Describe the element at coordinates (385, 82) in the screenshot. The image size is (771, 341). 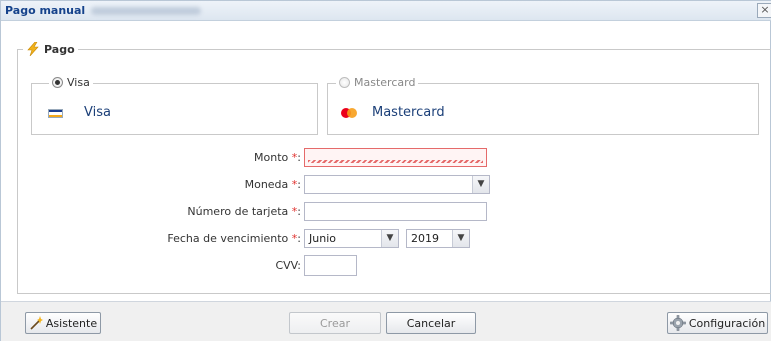
I see `mastercard-legend-label: Mastercard` at that location.